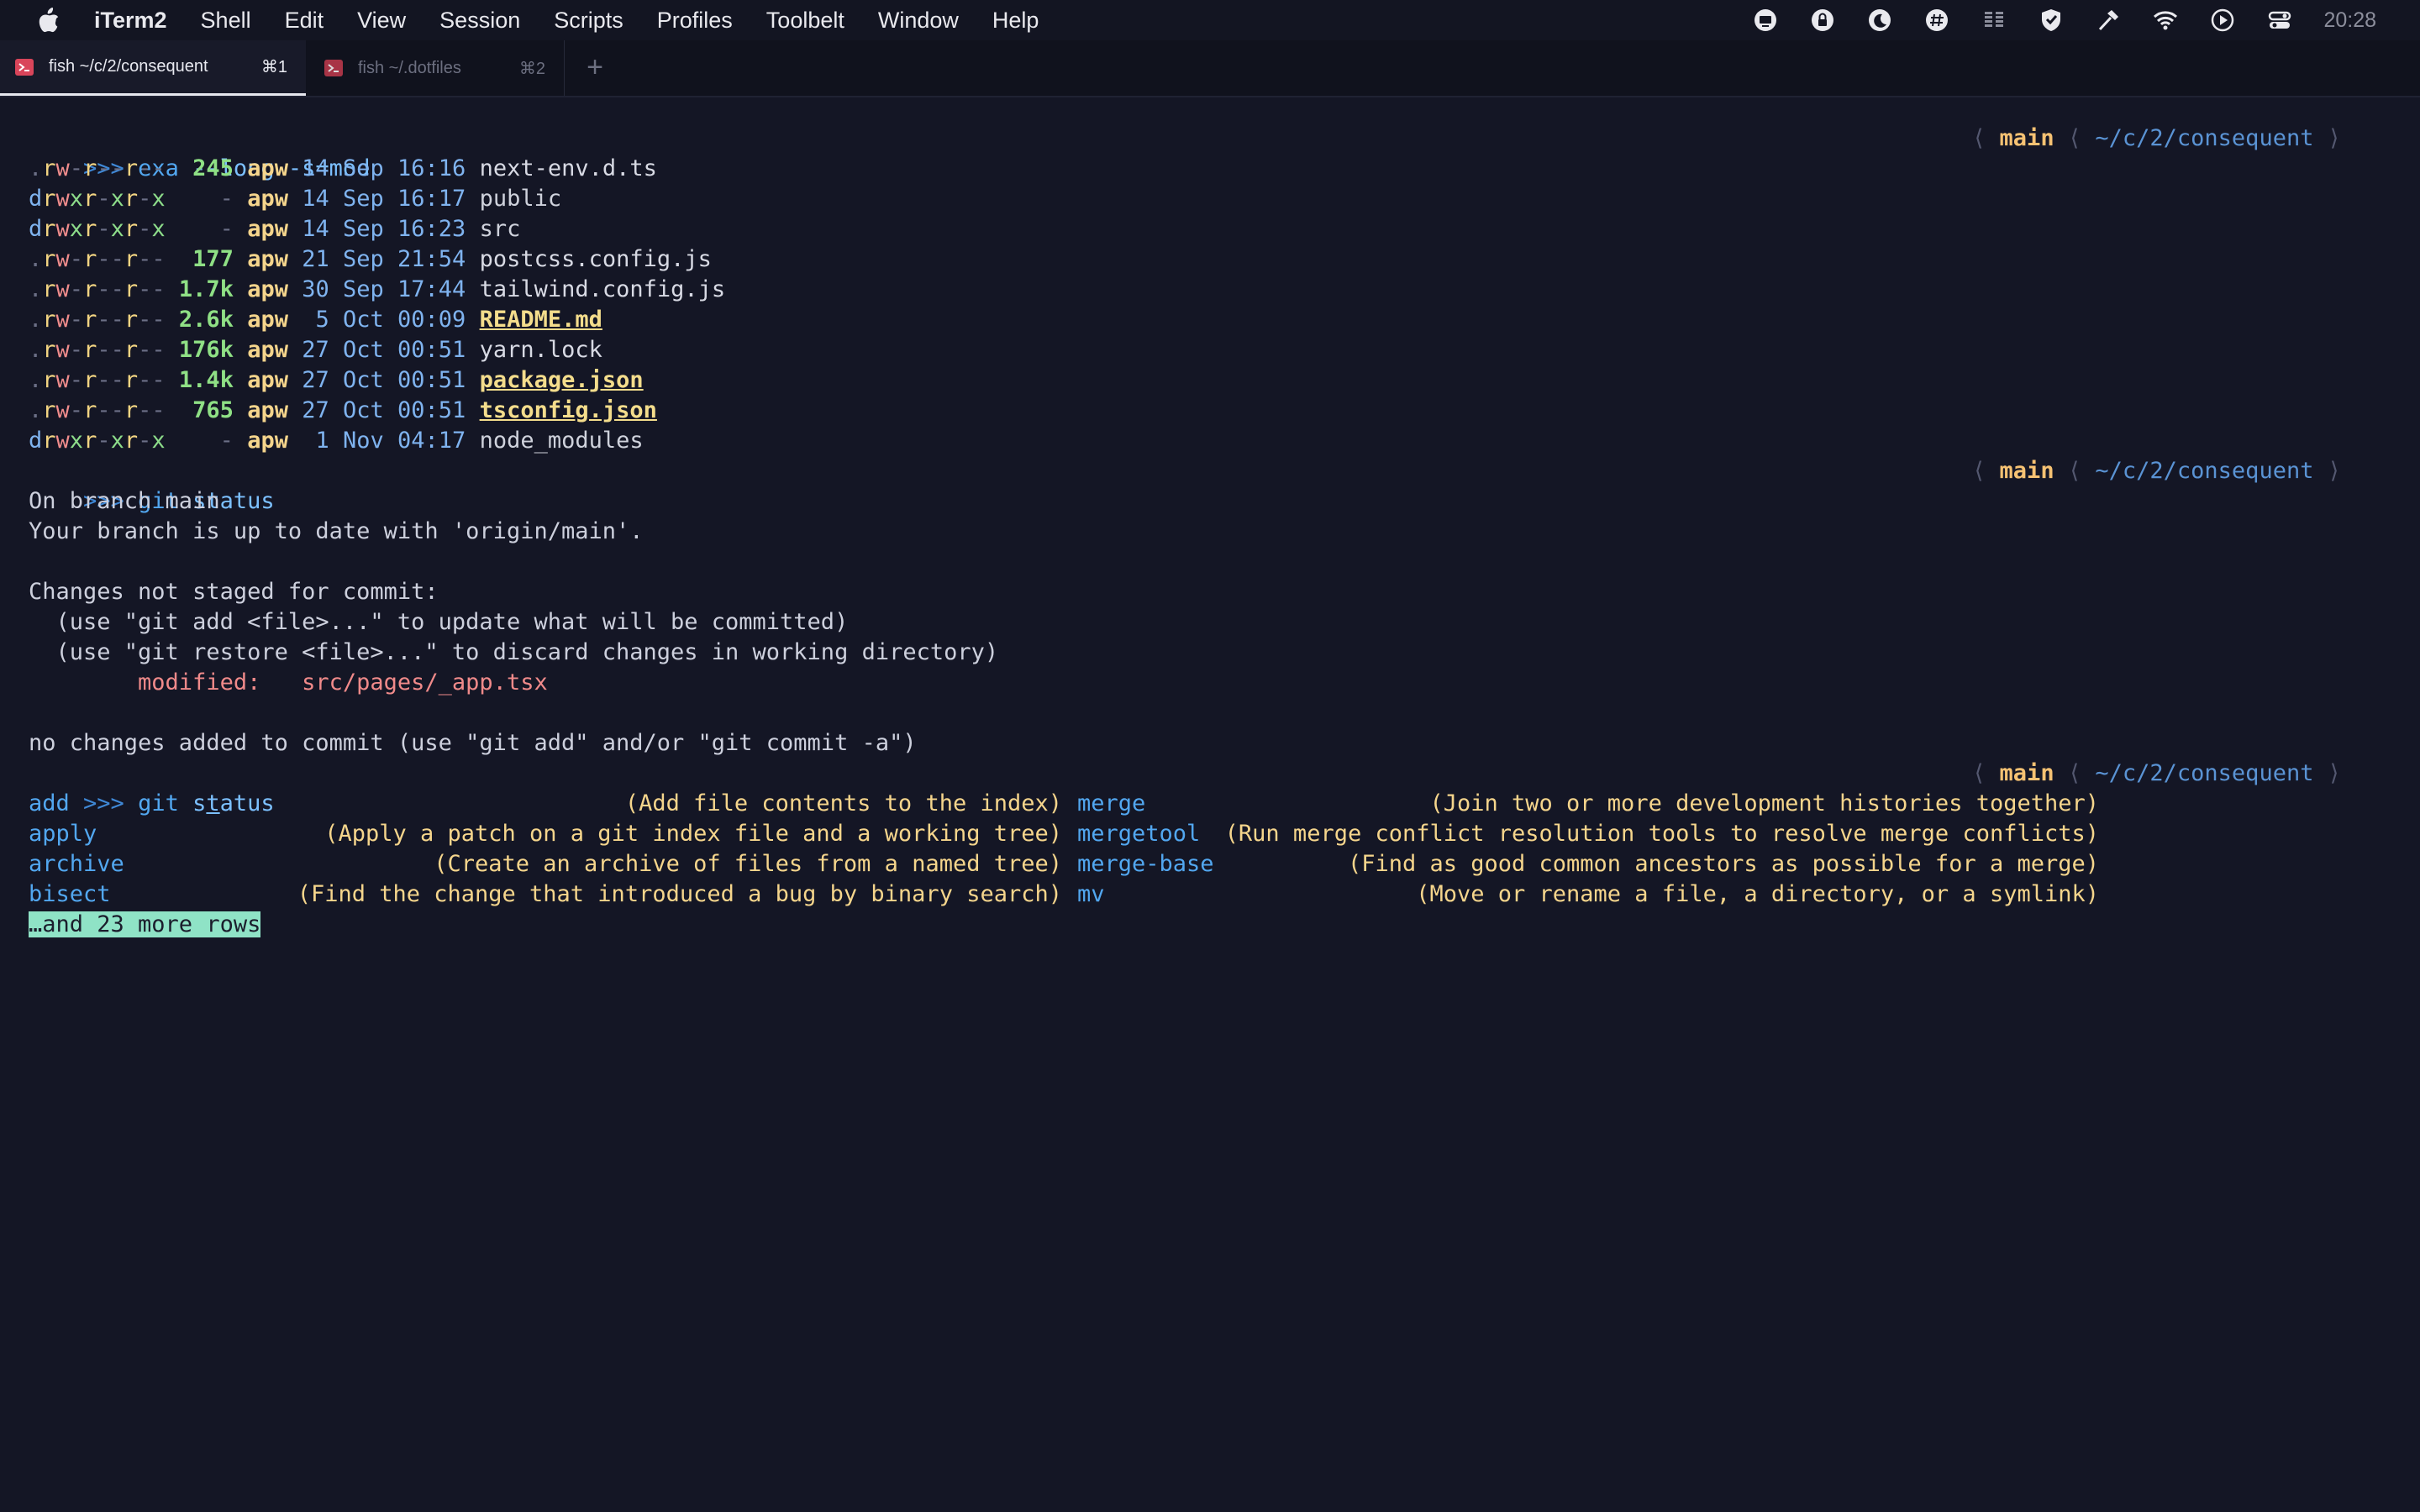 The width and height of the screenshot is (2420, 1512). I want to click on modified-date: 27 Oct 00:51, so click(384, 380).